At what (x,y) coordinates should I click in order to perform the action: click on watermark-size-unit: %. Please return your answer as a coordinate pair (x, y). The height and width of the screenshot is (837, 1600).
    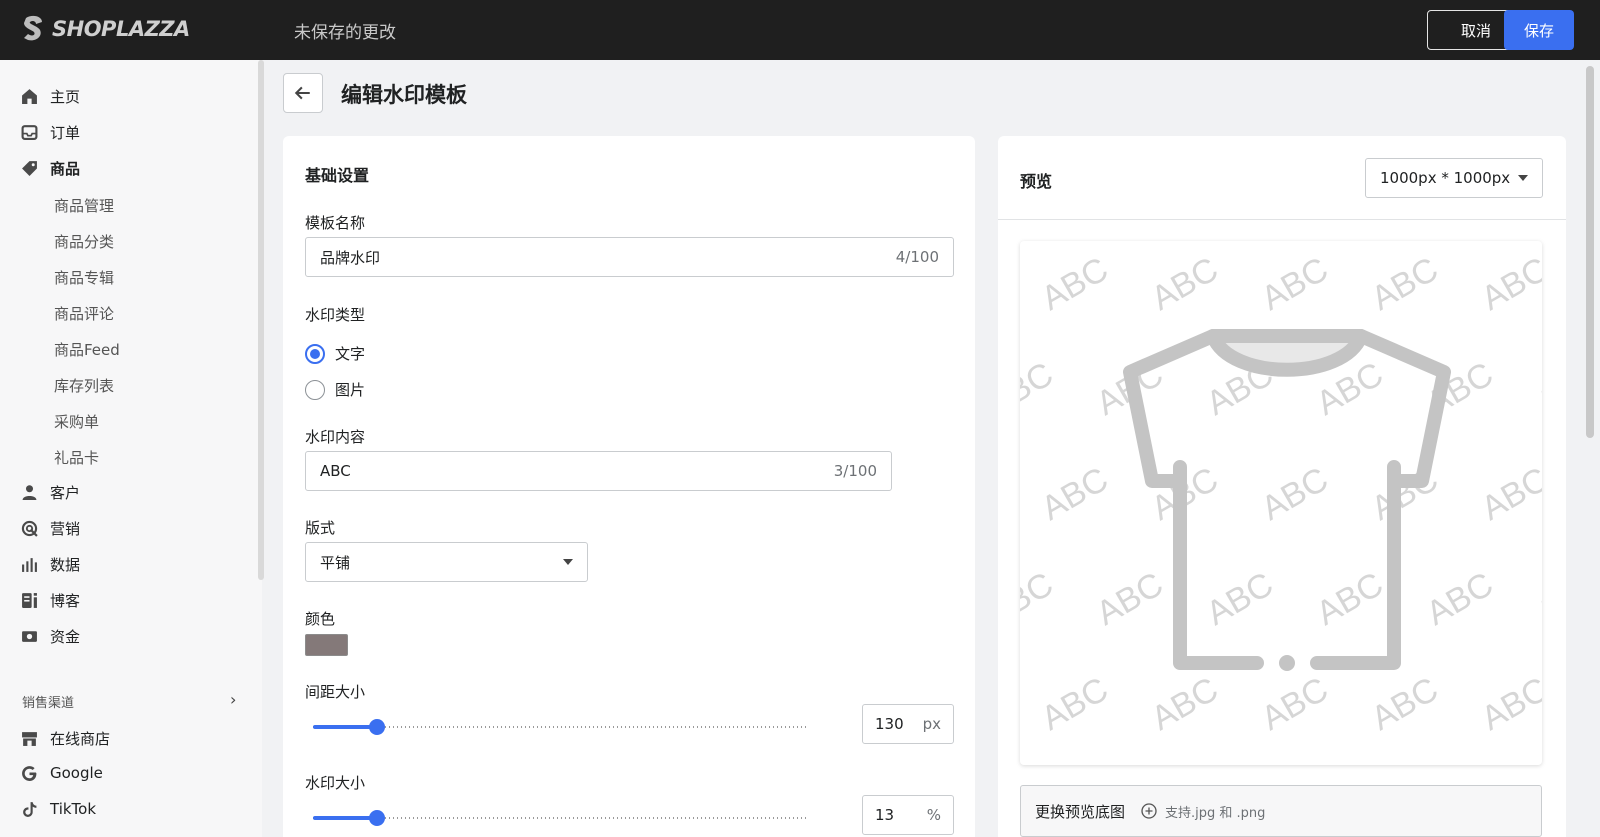
    Looking at the image, I should click on (933, 815).